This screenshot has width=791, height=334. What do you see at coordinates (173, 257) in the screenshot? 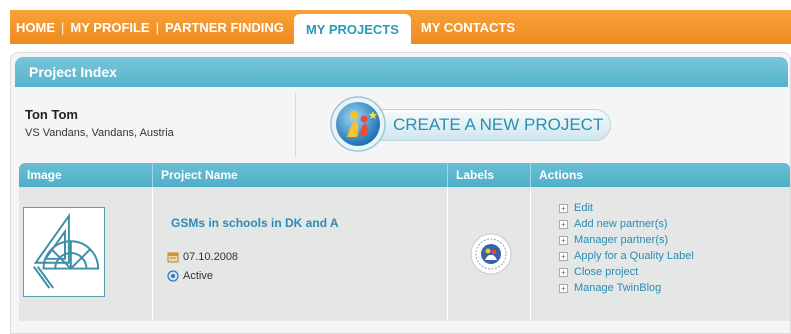
I see `calendar-icon` at bounding box center [173, 257].